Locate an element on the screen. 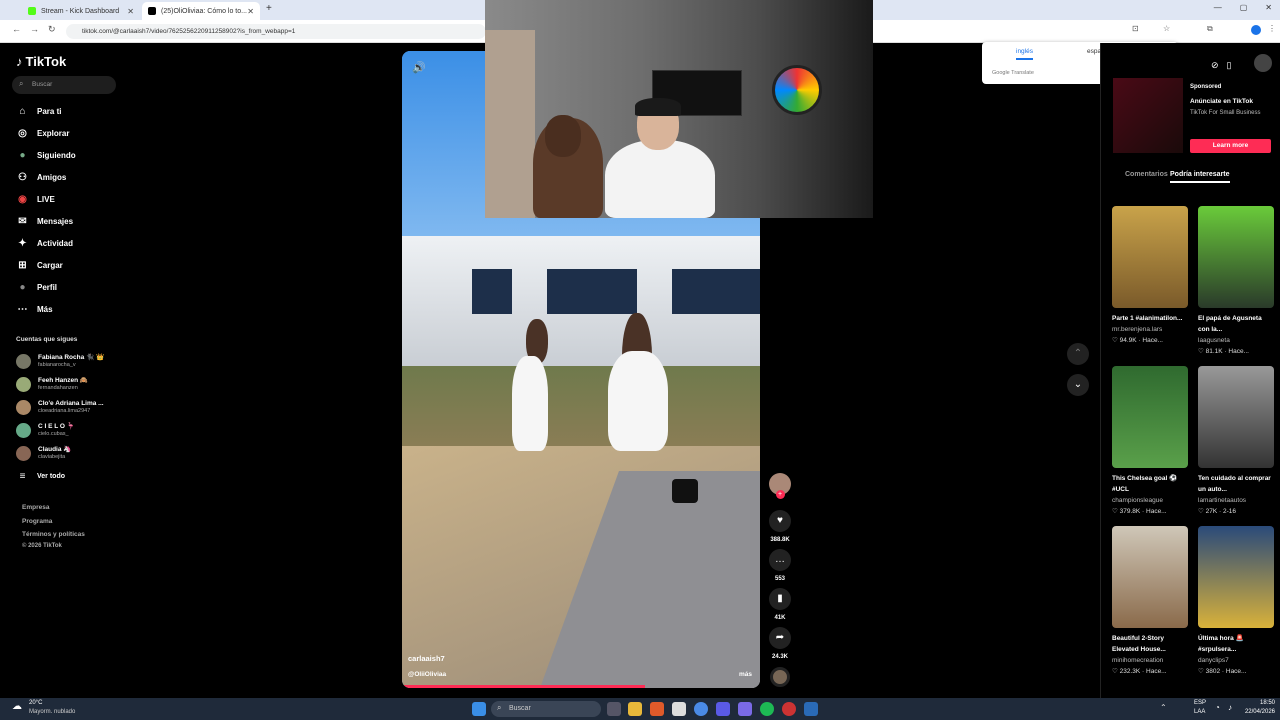  tray-chevron-icon: ⌃ is located at coordinates (1163, 707).